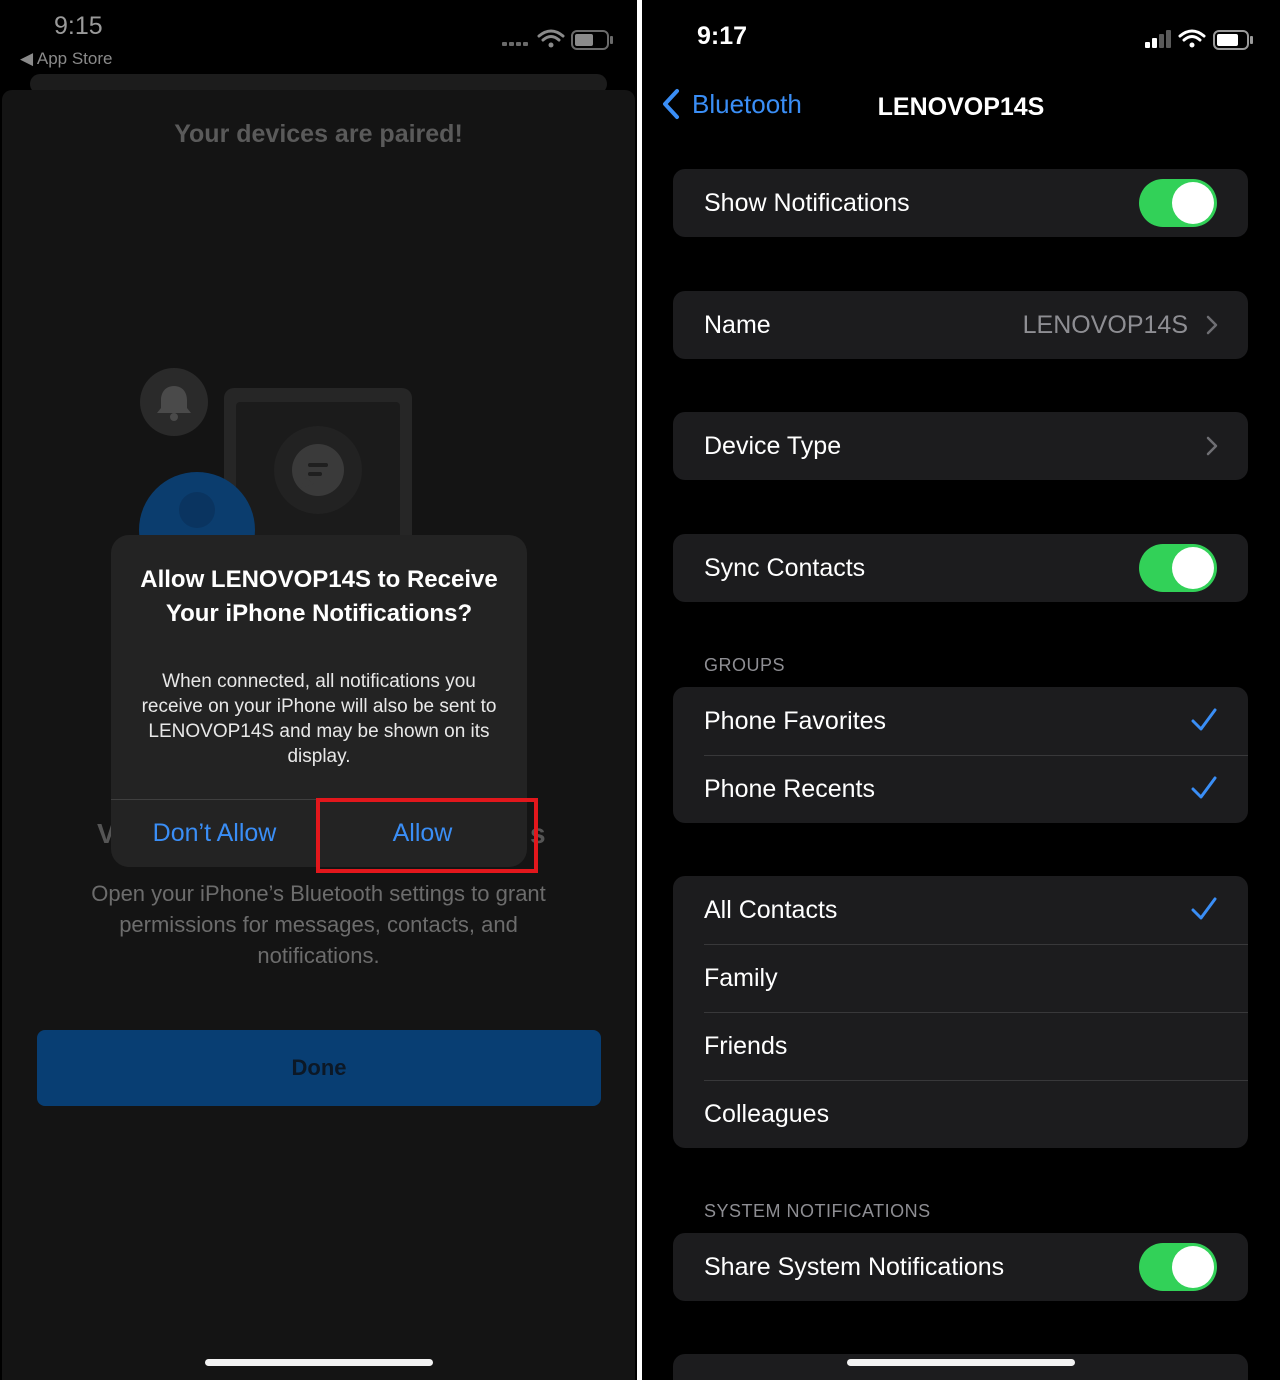 Image resolution: width=1280 pixels, height=1380 pixels. What do you see at coordinates (960, 789) in the screenshot?
I see `group-row-phone-recents: Phone Recents` at bounding box center [960, 789].